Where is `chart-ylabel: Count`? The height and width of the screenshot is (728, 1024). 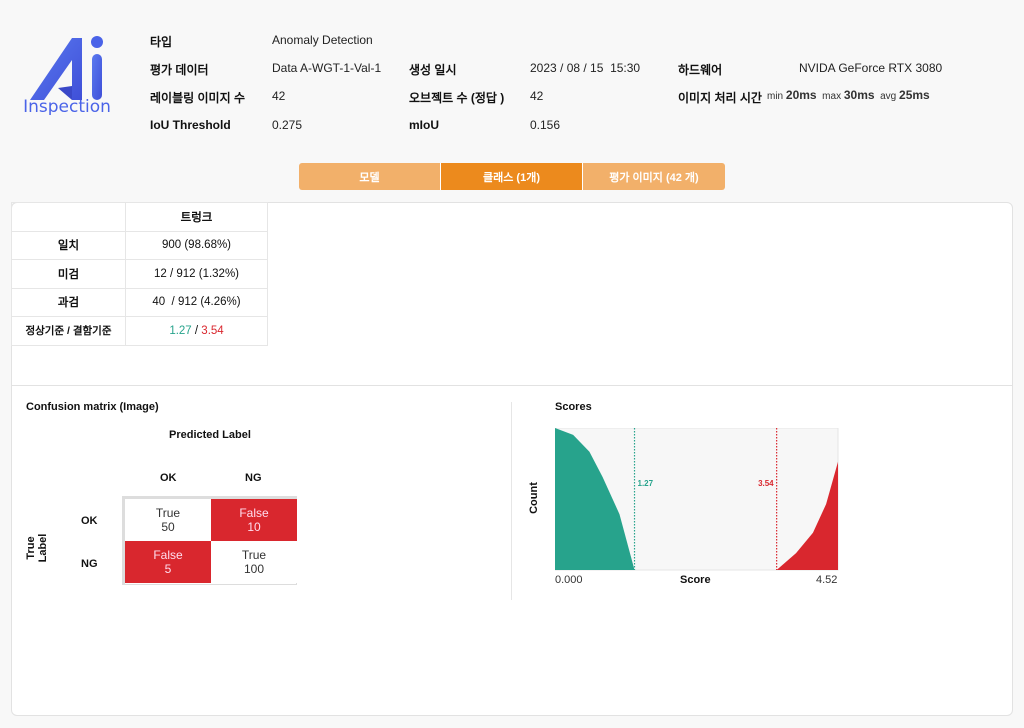
chart-ylabel: Count is located at coordinates (534, 498).